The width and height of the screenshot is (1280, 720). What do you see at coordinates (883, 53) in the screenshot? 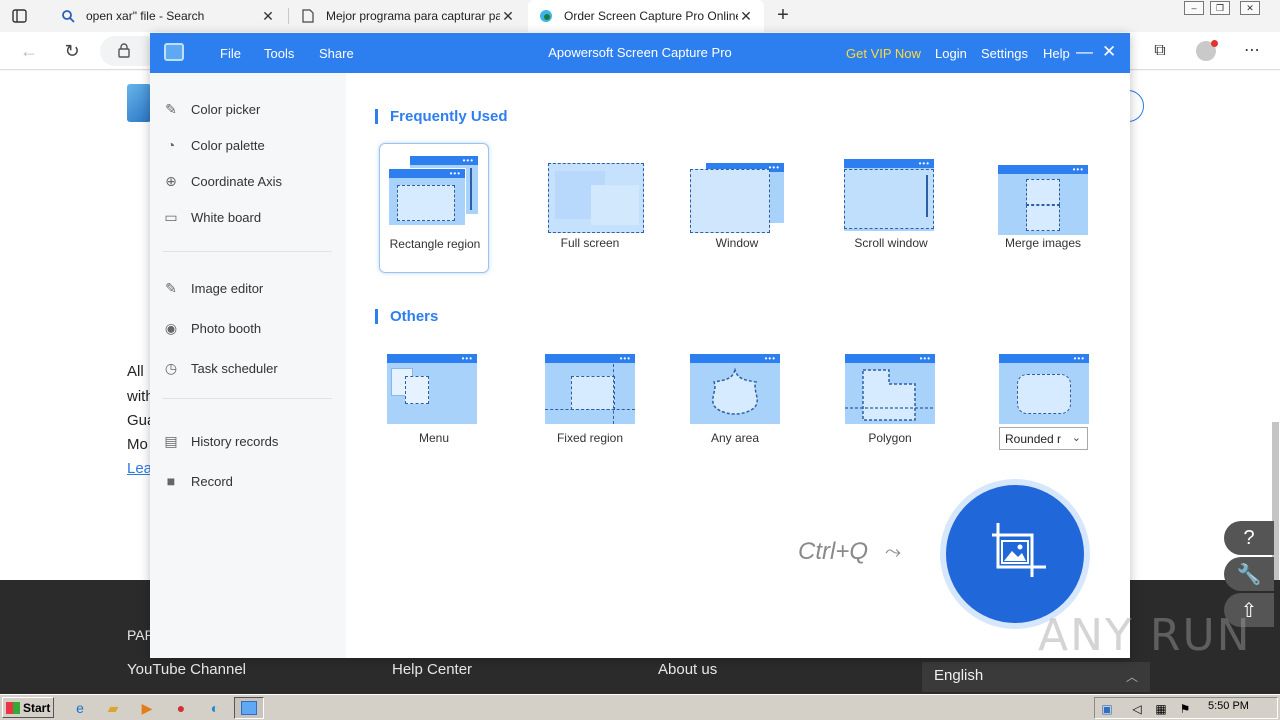
I see `get-vip-link: Get VIP Now` at bounding box center [883, 53].